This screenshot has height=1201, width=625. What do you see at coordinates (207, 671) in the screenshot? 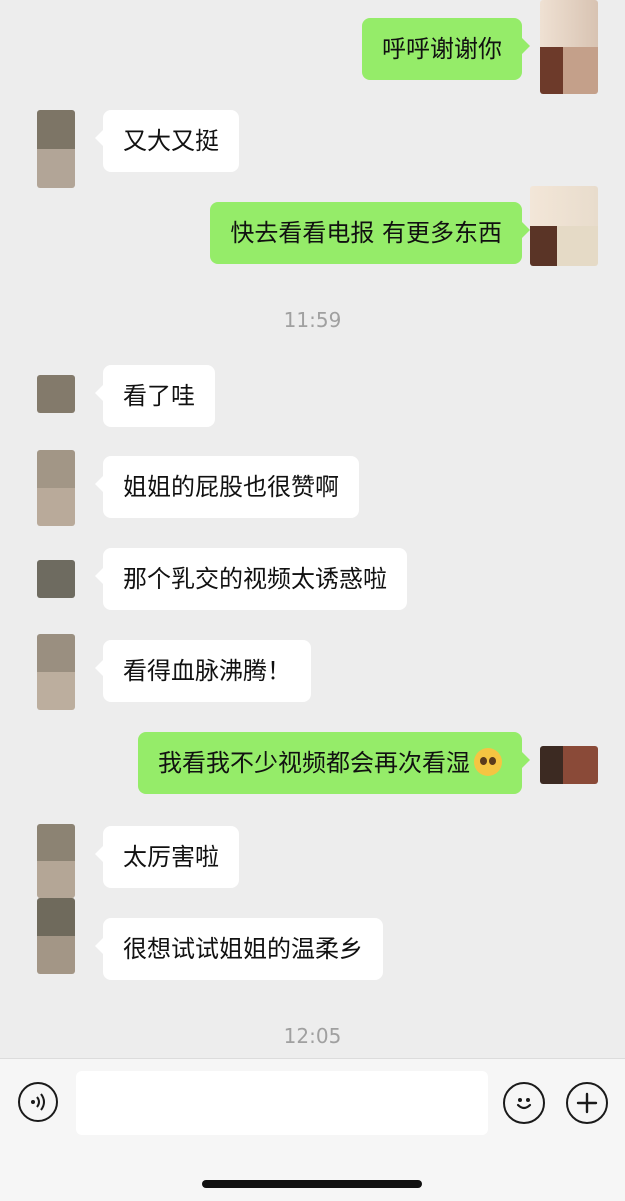
I see `message-text: 看得血脉沸腾！` at bounding box center [207, 671].